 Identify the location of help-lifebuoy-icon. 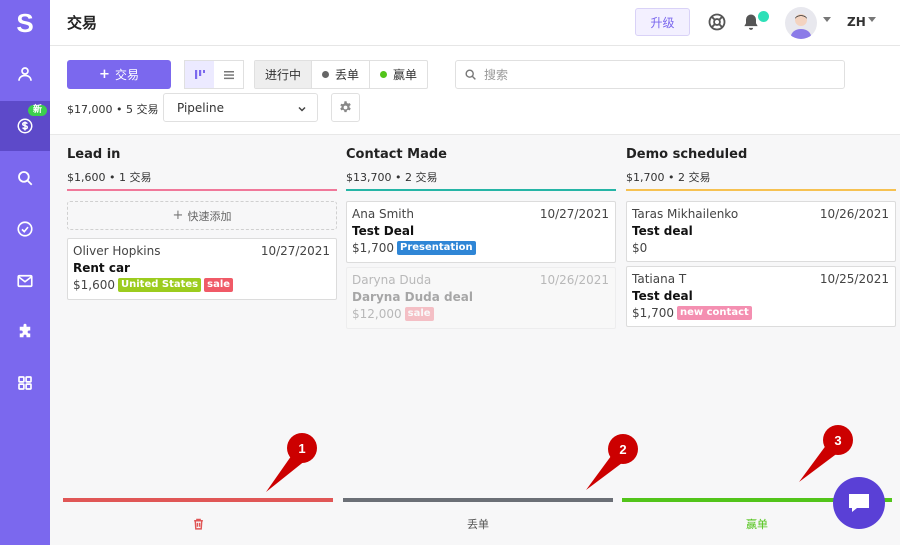
(717, 22).